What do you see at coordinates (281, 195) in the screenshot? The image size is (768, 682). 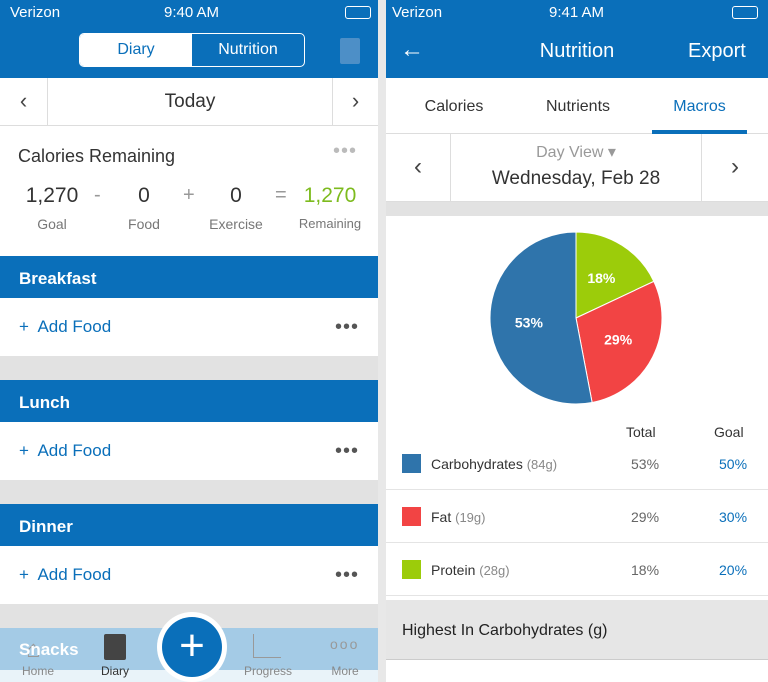 I see `equals-sign: =` at bounding box center [281, 195].